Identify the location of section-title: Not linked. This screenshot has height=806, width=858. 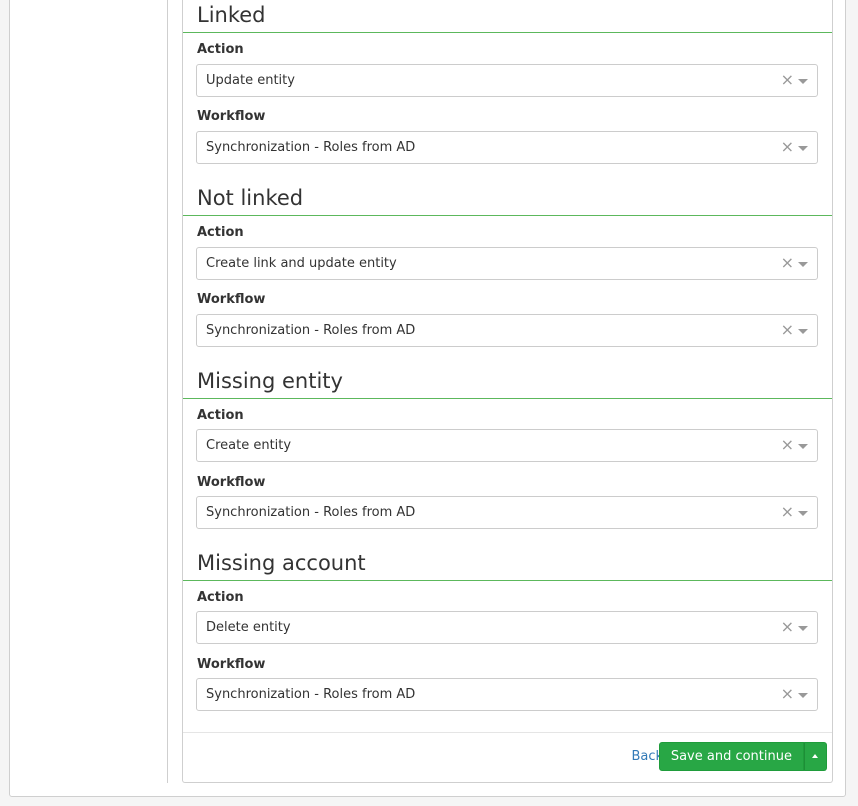
(250, 198).